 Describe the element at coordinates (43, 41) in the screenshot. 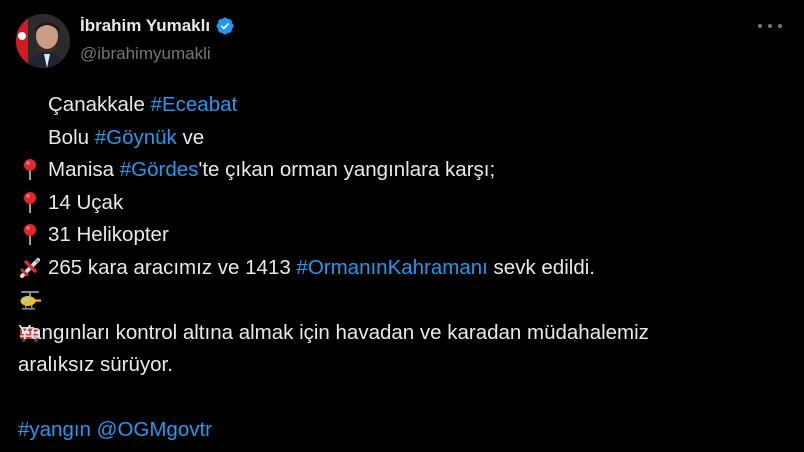

I see `avatar` at that location.